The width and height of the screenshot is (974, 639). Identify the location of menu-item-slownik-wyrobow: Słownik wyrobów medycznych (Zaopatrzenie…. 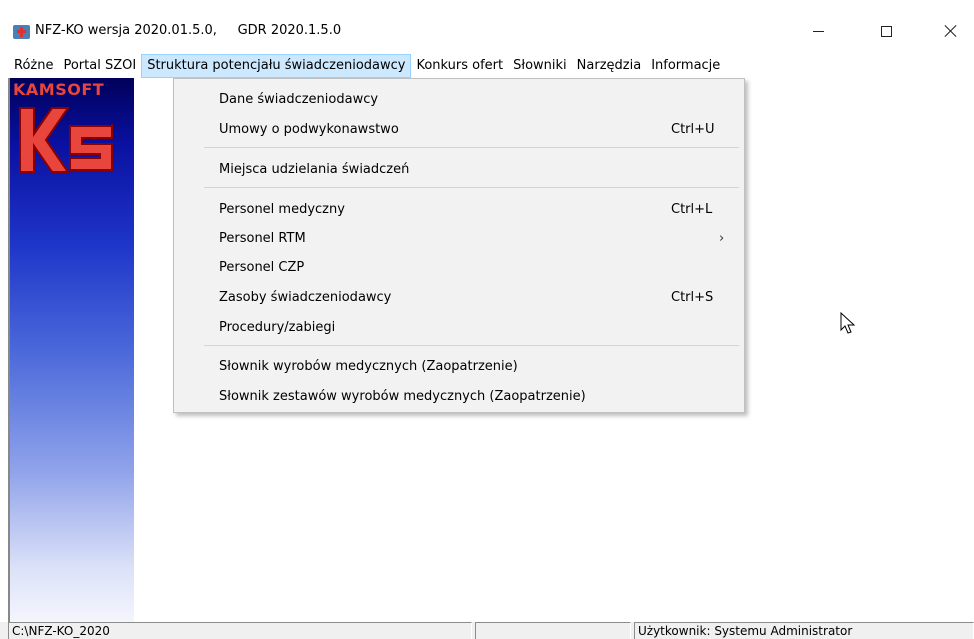
(459, 366).